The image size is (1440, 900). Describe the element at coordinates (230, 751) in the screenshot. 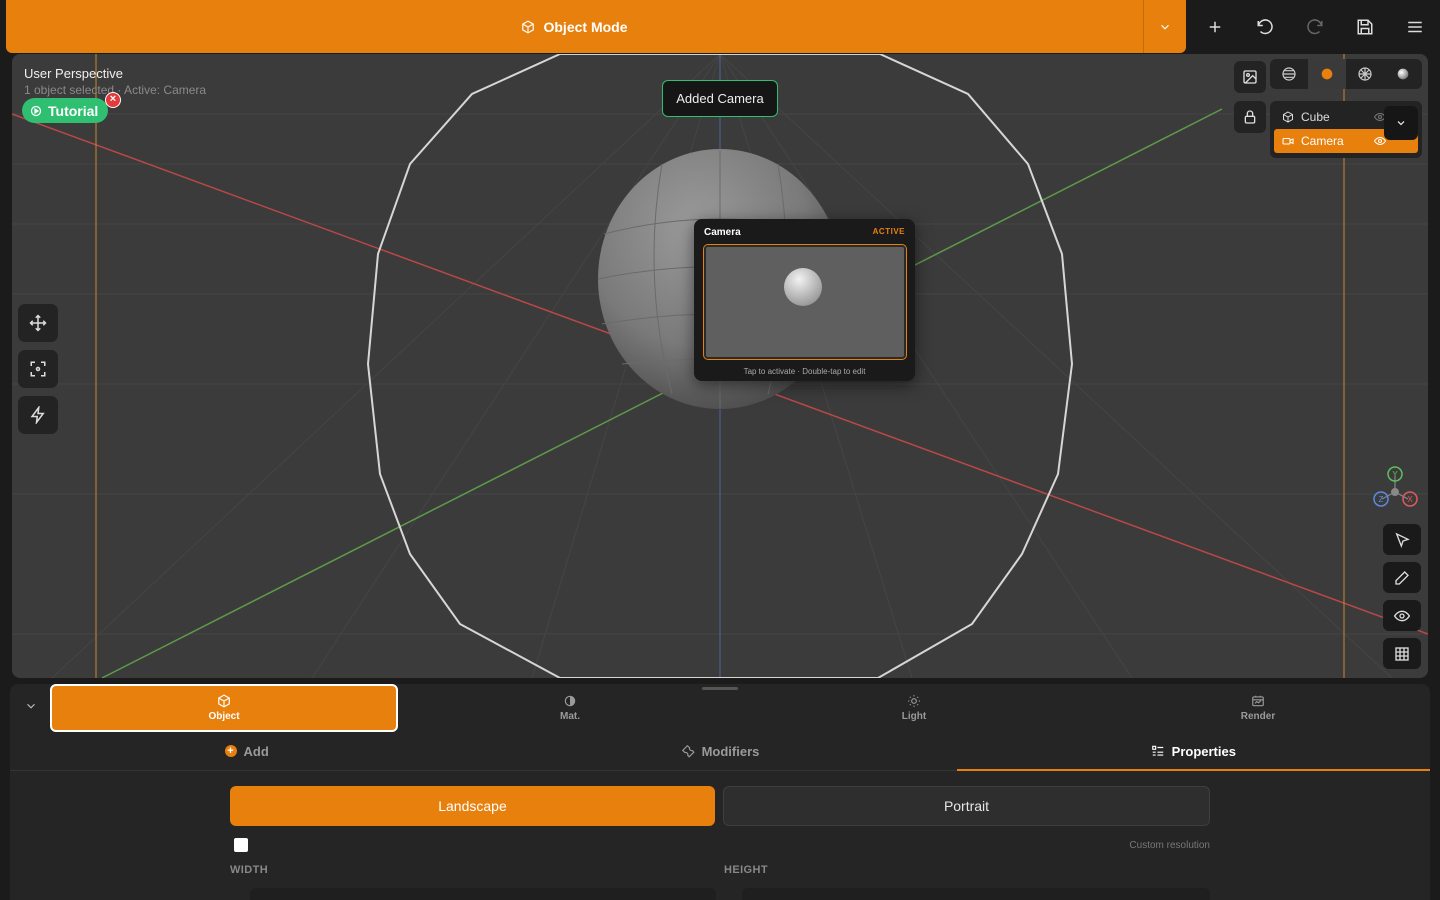

I see `plus-circle-icon: +` at that location.